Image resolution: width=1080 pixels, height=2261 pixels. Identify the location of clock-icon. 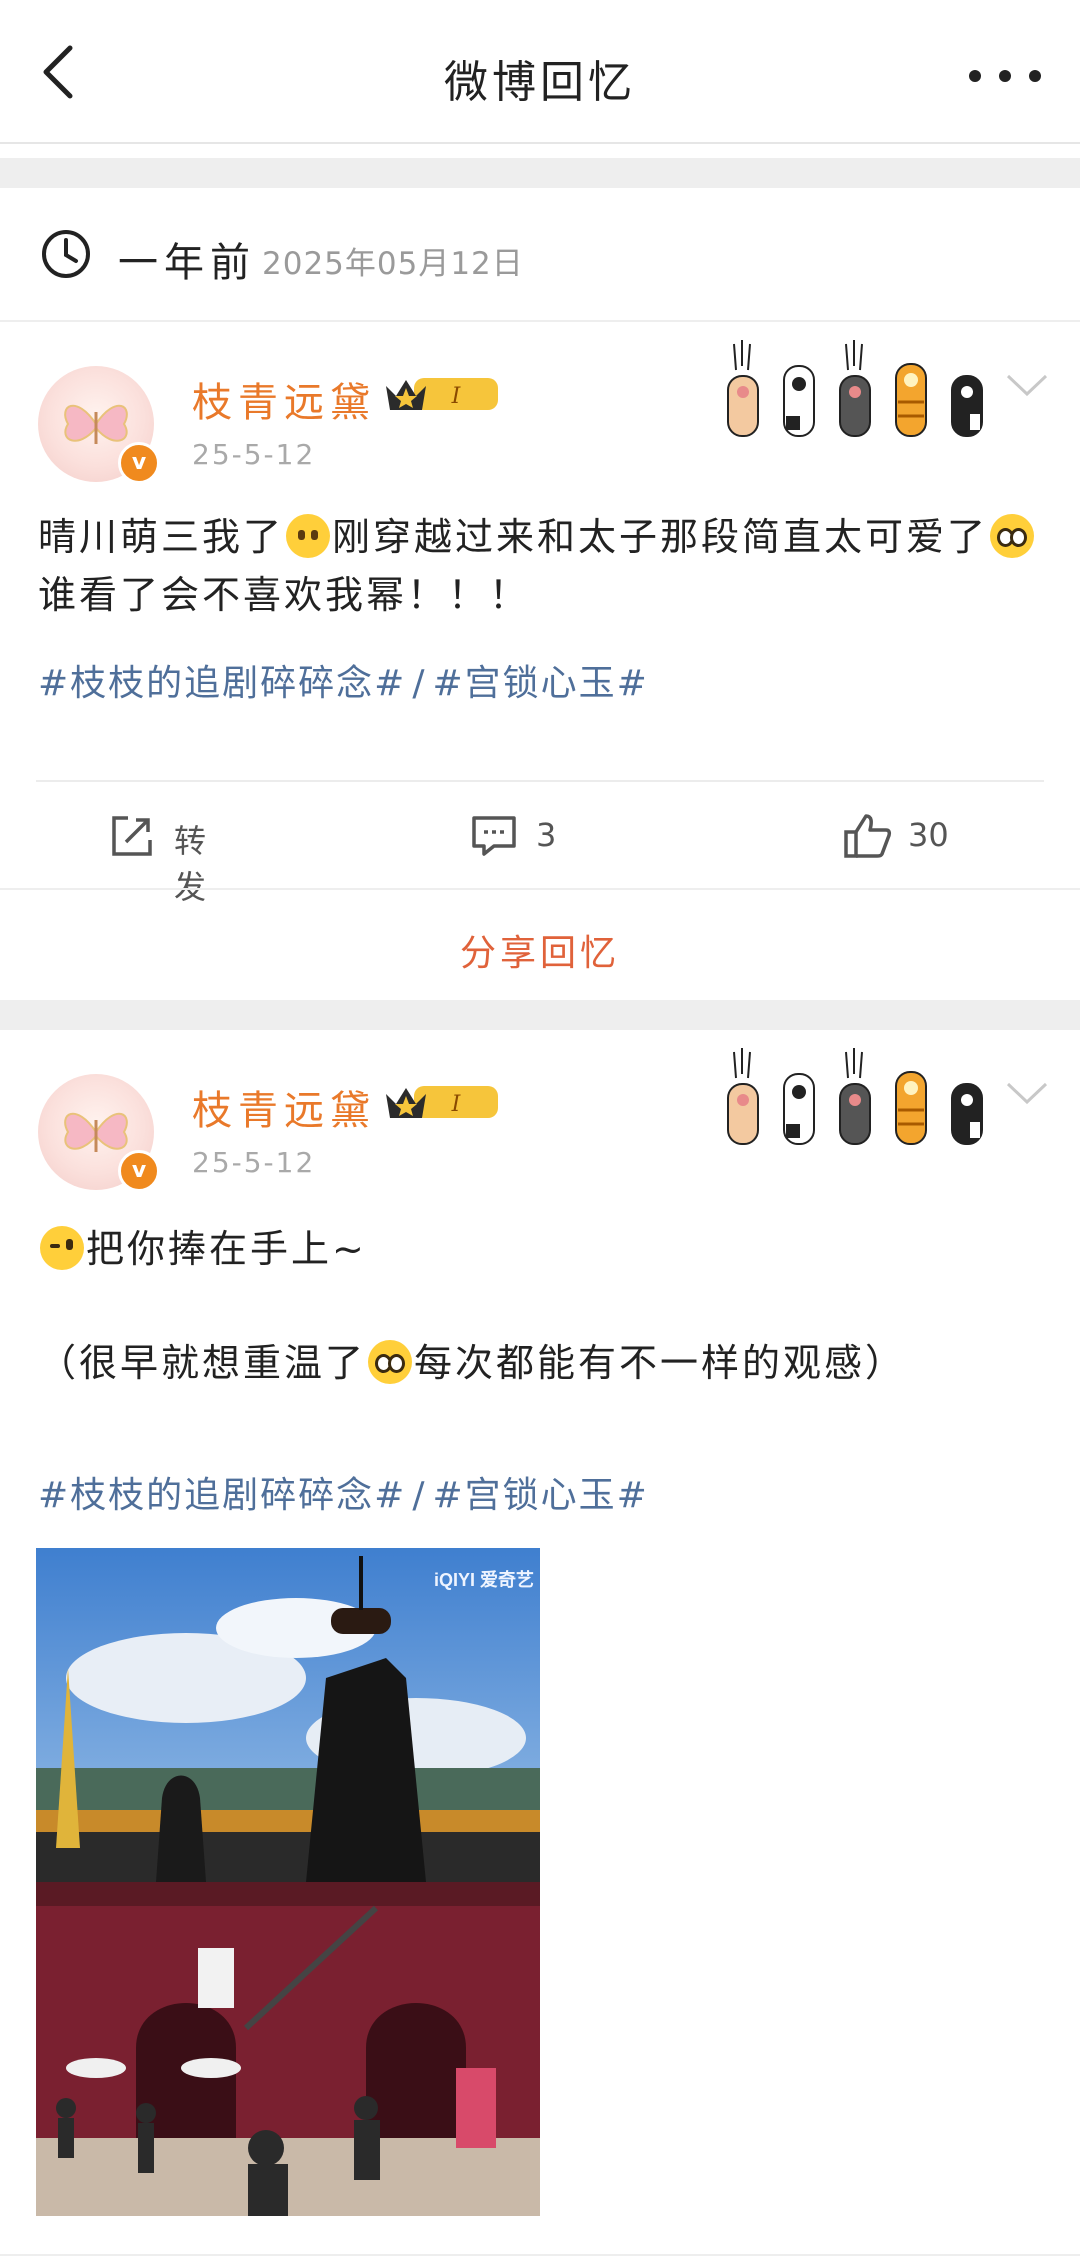
(66, 254).